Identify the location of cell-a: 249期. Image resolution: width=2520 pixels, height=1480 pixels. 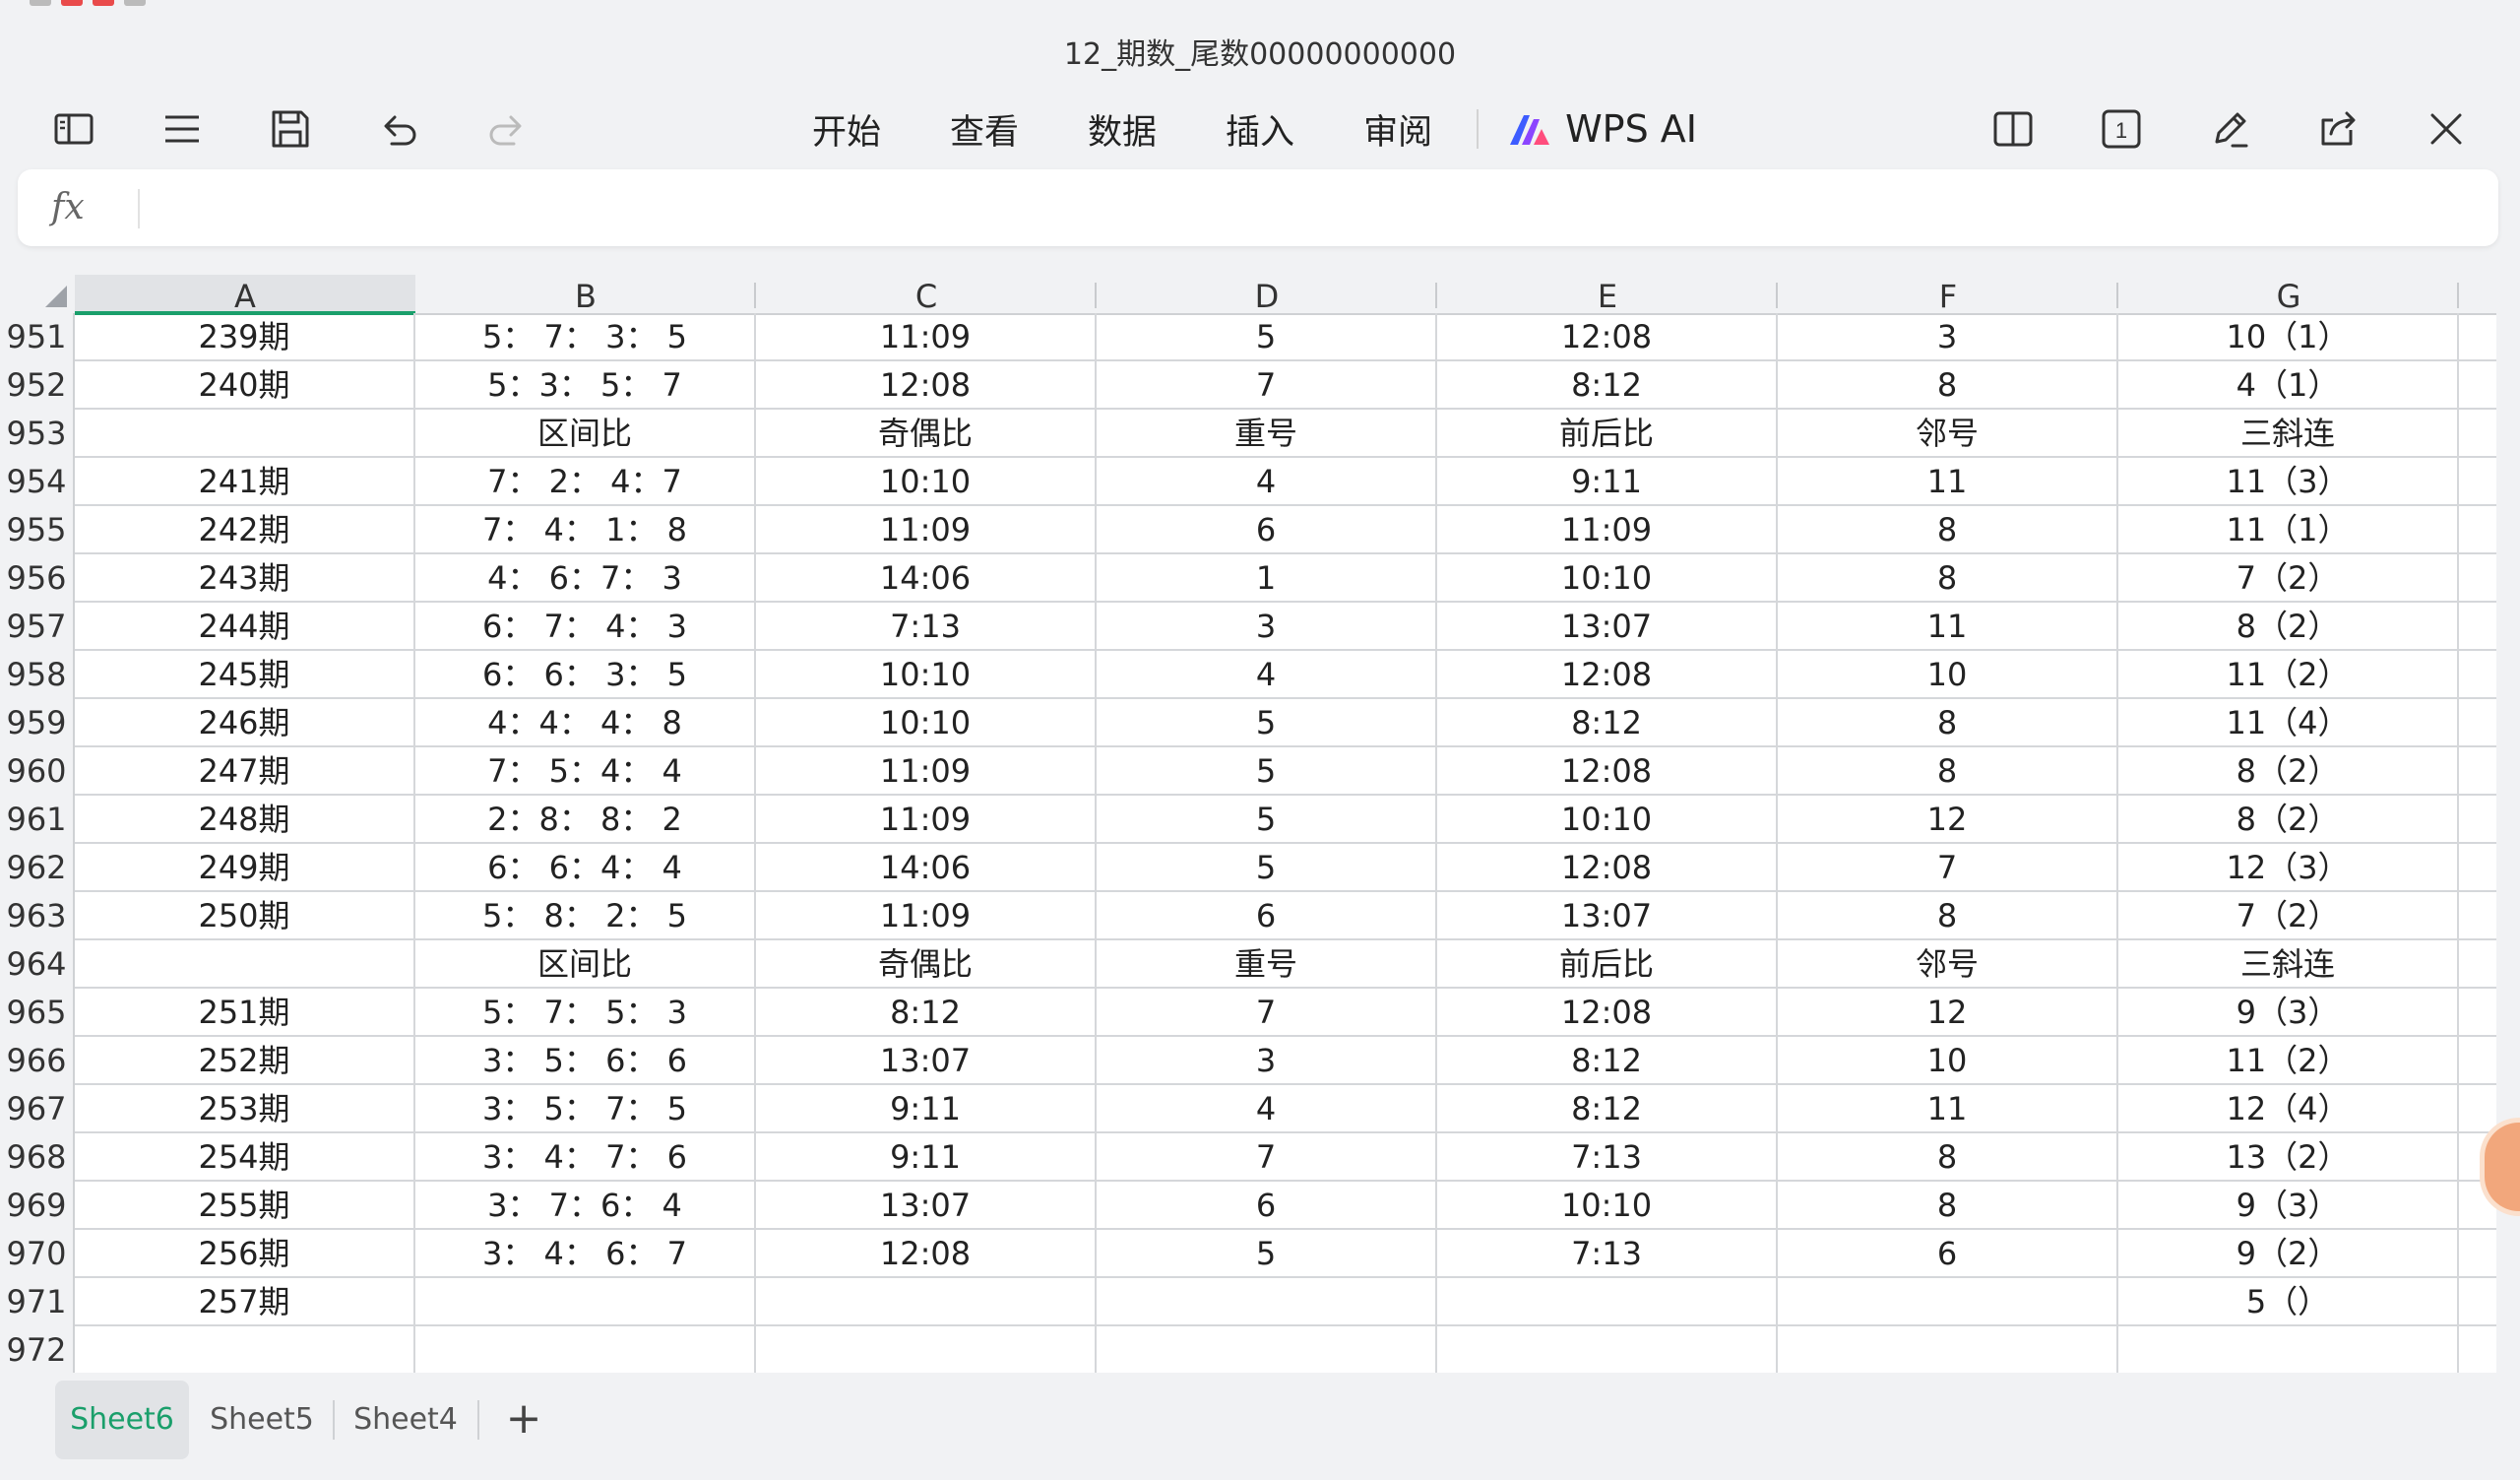
(245, 867).